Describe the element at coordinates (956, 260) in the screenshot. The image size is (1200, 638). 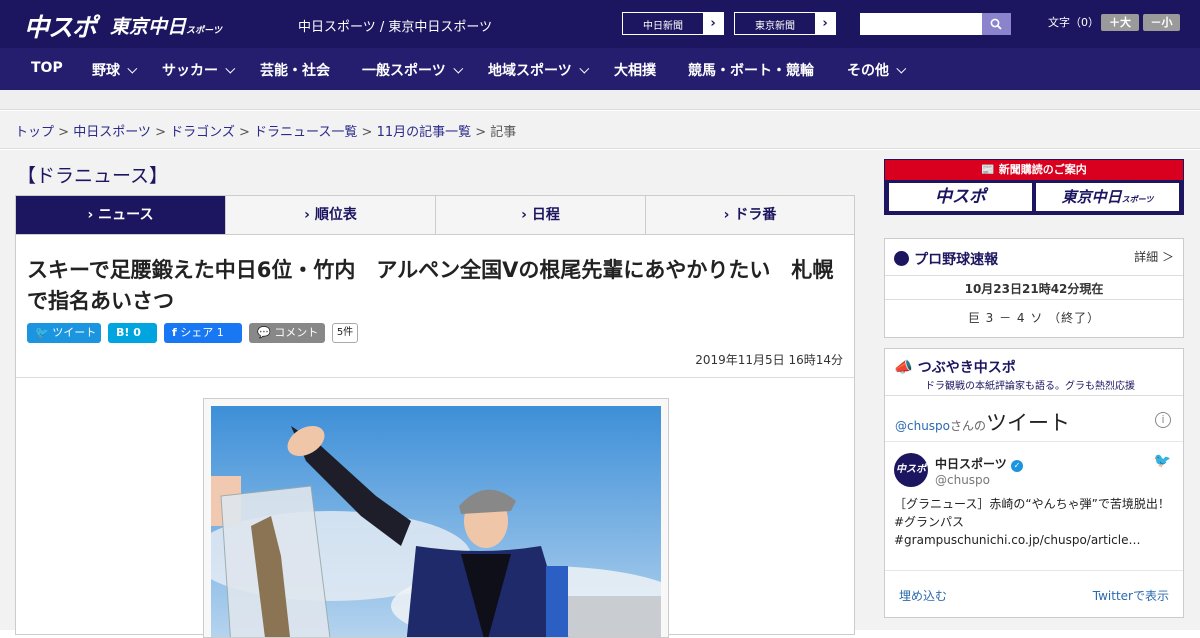
I see `baseball-title: プロ野球速報` at that location.